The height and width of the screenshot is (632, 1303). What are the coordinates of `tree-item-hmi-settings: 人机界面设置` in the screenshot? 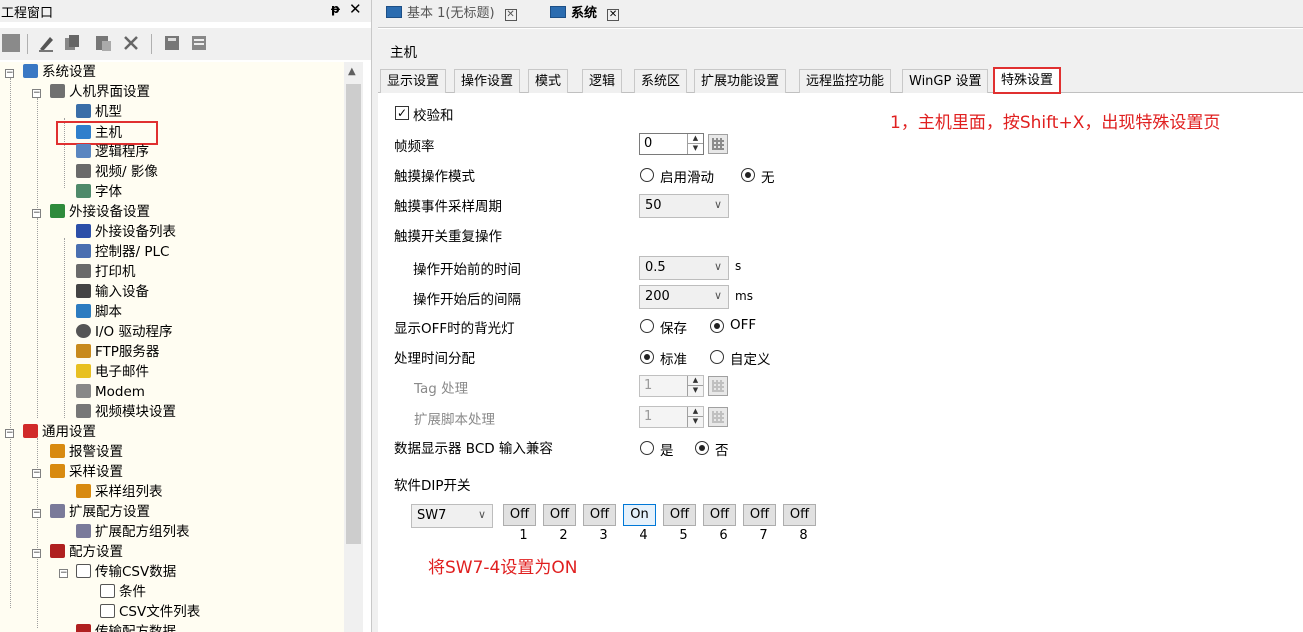 It's located at (100, 92).